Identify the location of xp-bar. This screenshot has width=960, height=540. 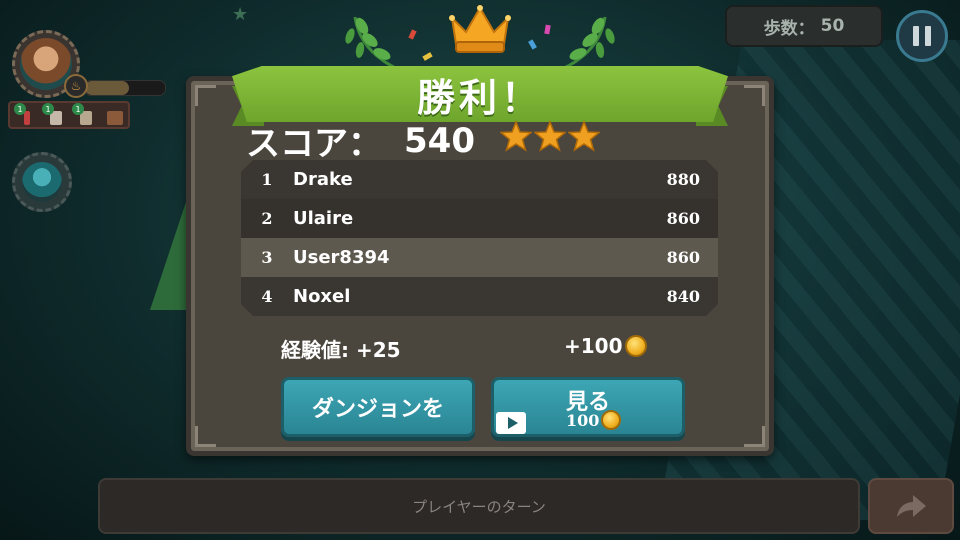
(125, 88).